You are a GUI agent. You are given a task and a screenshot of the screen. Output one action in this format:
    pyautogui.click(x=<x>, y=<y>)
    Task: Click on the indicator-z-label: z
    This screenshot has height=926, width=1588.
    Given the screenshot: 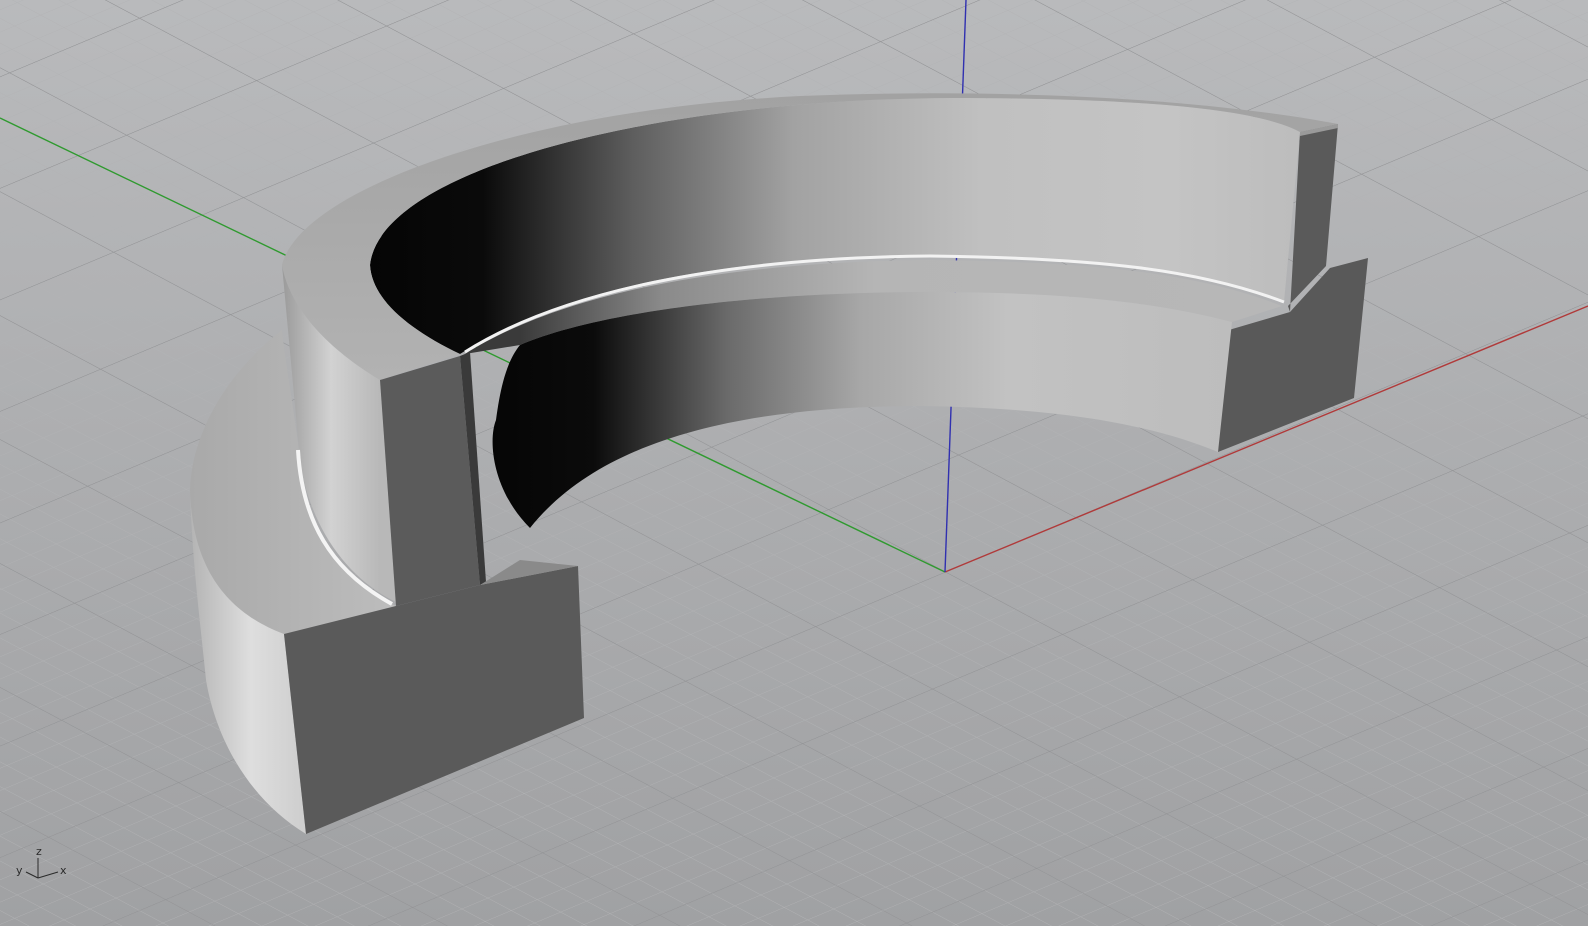 What is the action you would take?
    pyautogui.click(x=39, y=851)
    